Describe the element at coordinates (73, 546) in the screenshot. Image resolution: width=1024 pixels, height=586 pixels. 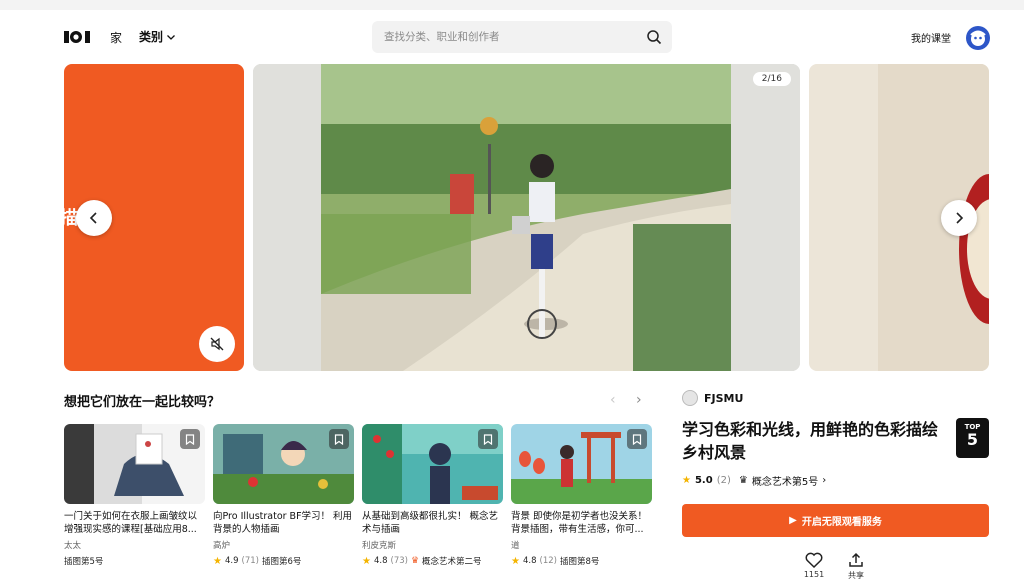
I see `course-author: 太太` at that location.